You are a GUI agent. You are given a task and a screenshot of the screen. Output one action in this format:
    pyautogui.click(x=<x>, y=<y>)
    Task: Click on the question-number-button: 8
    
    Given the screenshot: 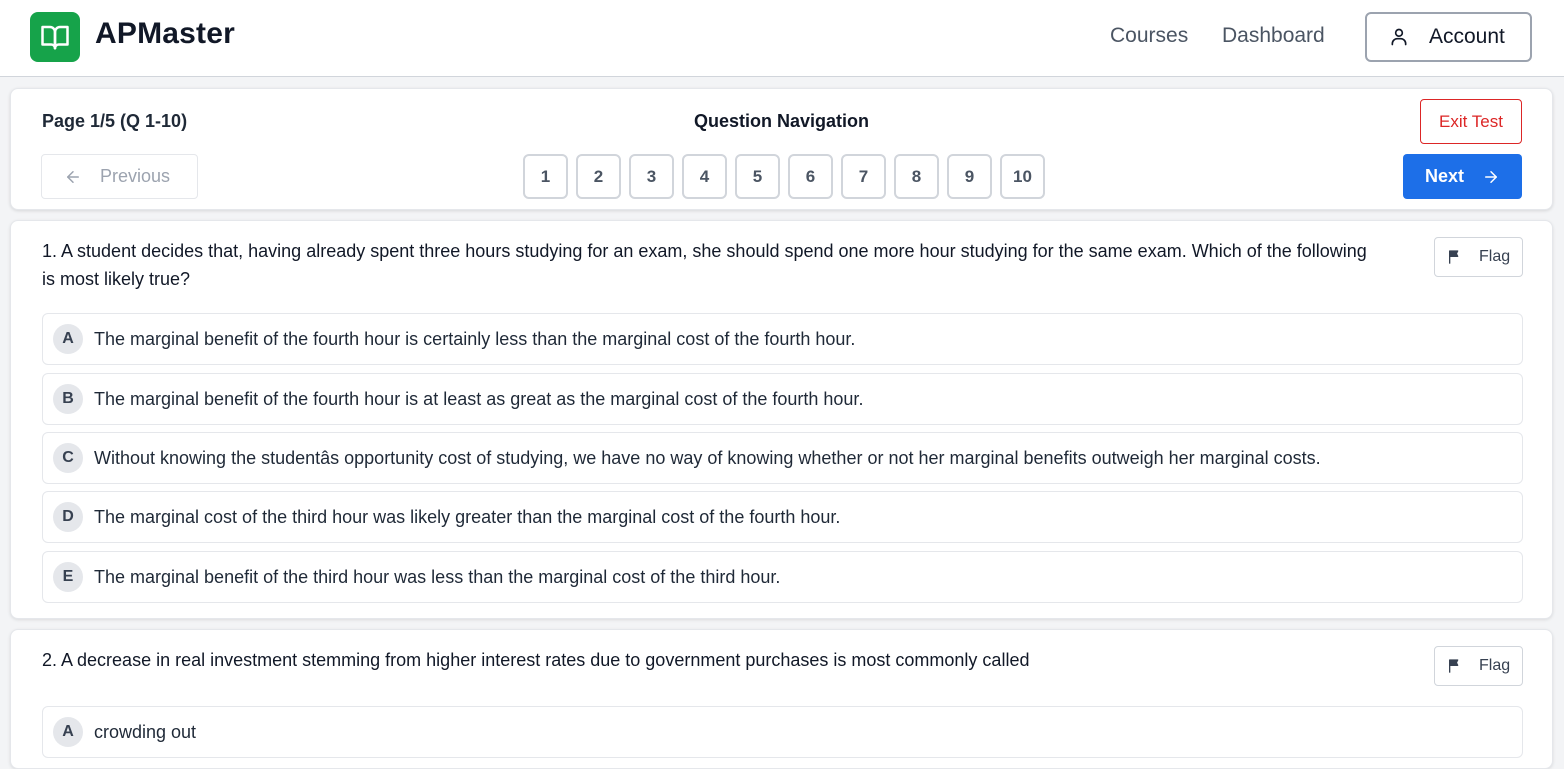 What is the action you would take?
    pyautogui.click(x=916, y=176)
    